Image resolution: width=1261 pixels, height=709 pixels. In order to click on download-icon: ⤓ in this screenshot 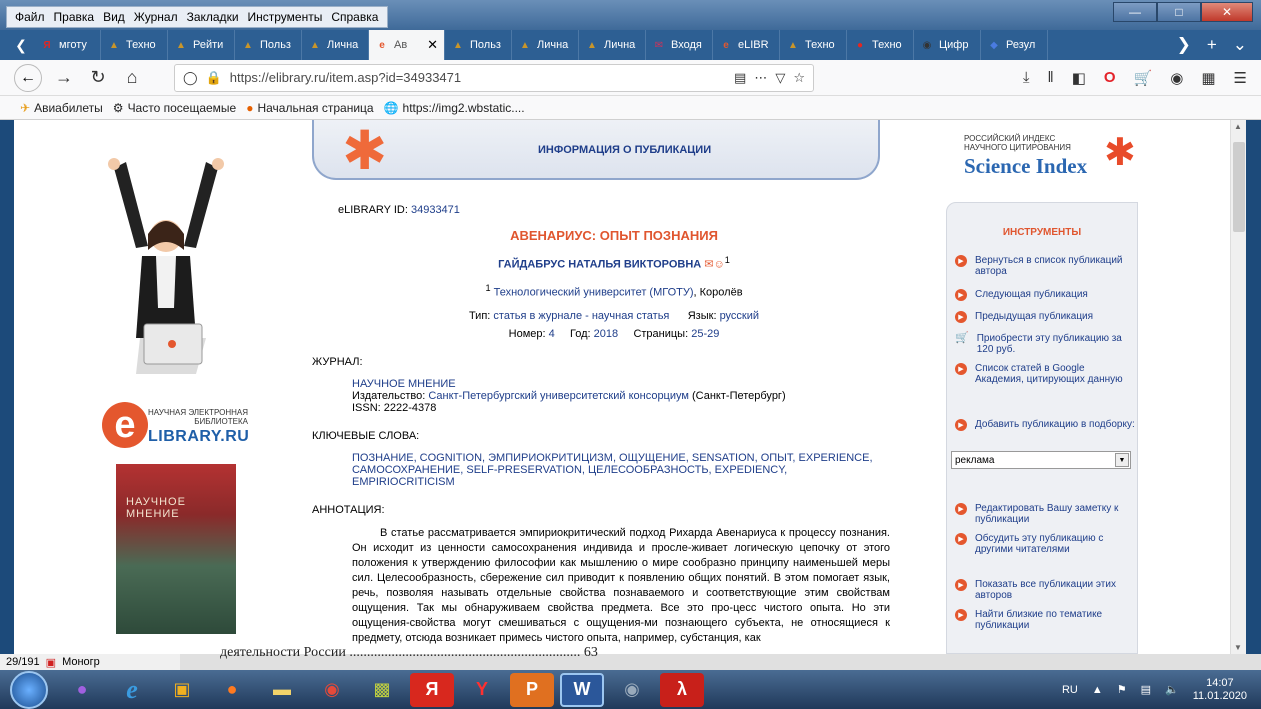, I will do `click(1026, 77)`.